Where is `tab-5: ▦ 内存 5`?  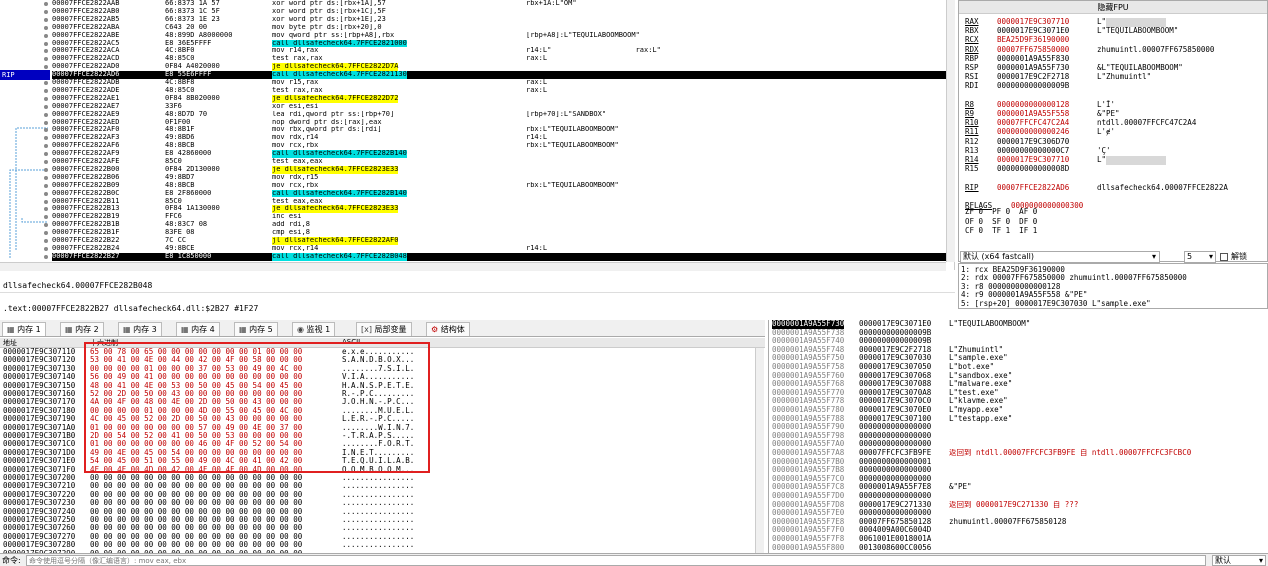
tab-5: ▦ 内存 5 is located at coordinates (256, 329).